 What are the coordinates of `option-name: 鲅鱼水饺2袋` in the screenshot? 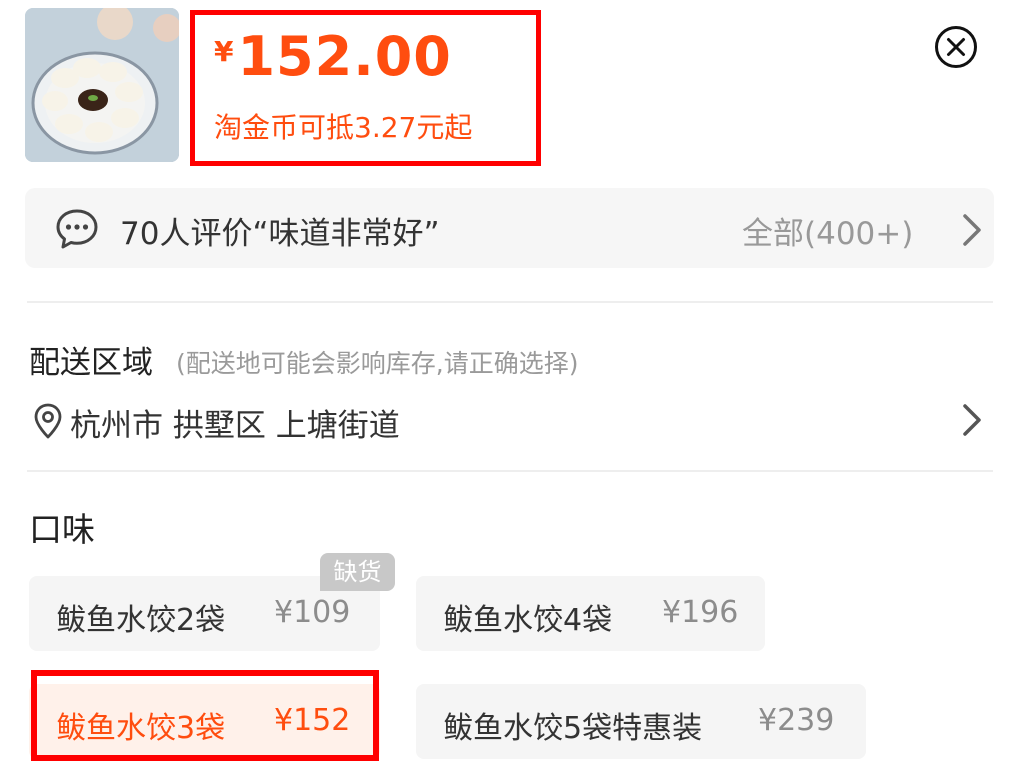 It's located at (141, 620).